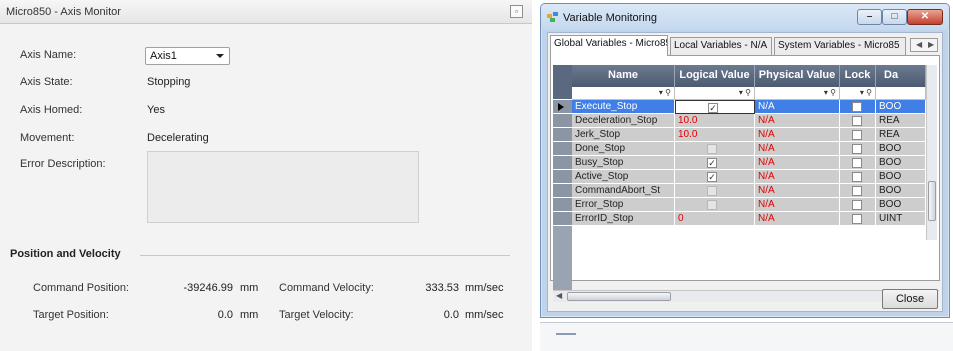  What do you see at coordinates (484, 288) in the screenshot?
I see `command-velocity-unit: mm/sec` at bounding box center [484, 288].